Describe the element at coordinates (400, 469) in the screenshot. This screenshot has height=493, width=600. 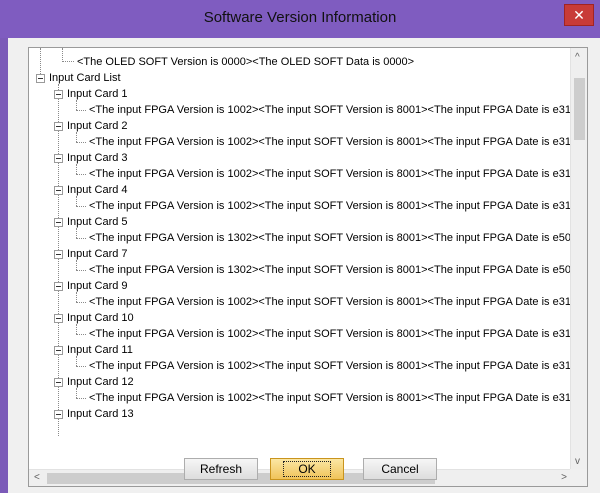
I see `cancel-button: Cancel` at that location.